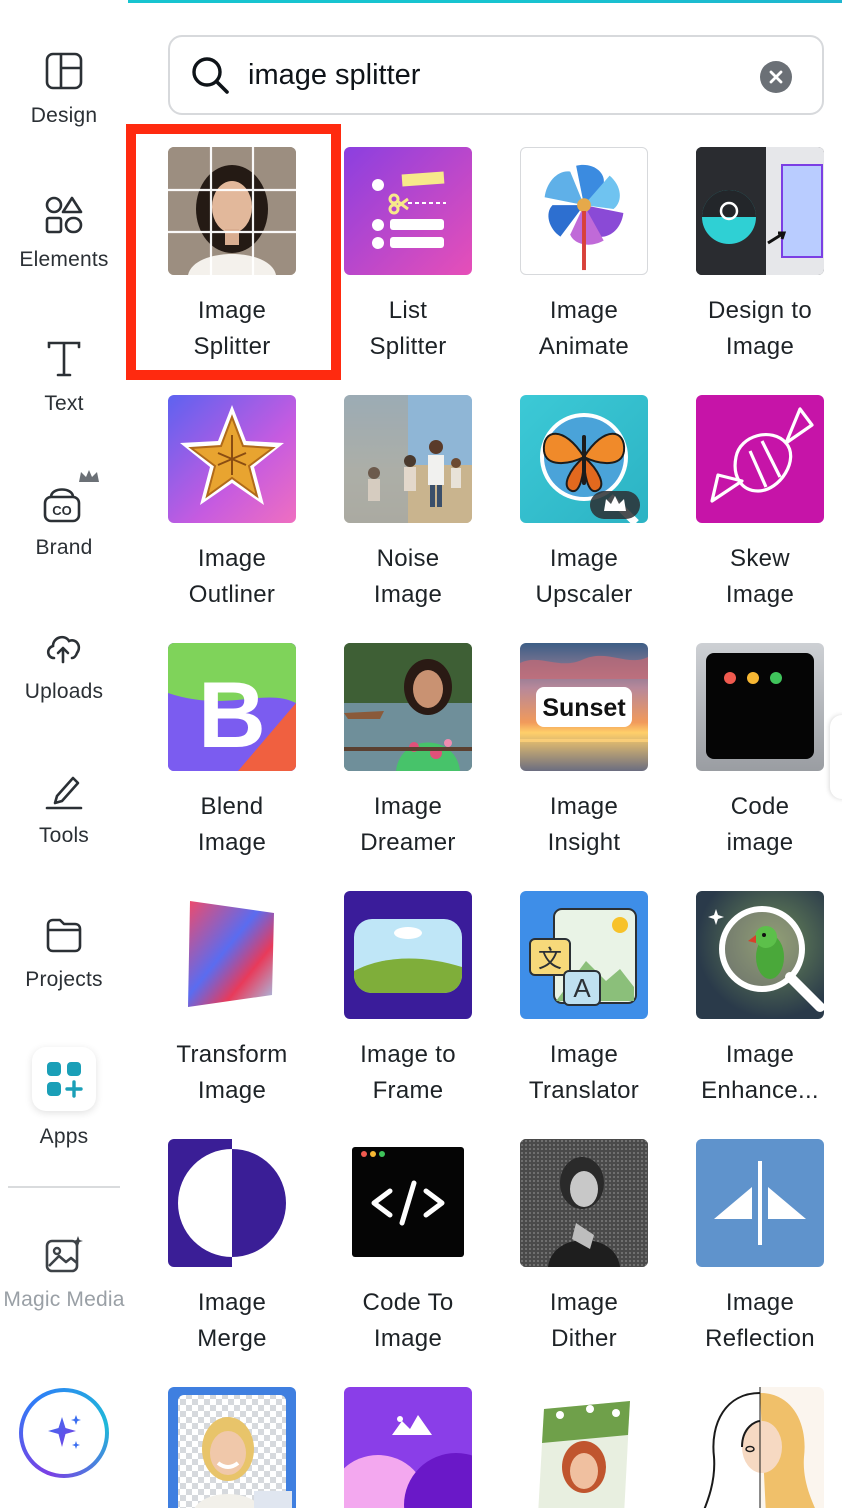  I want to click on svg-text: A, so click(582, 988).